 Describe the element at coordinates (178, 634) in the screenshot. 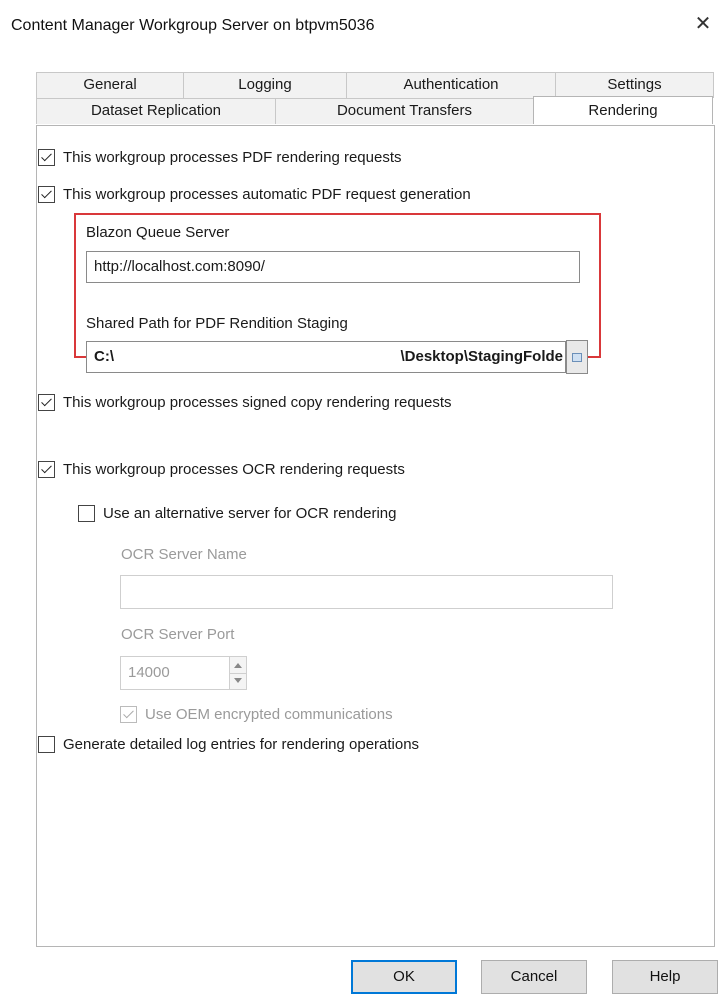

I see `ocr-server-port-label: OCR Server Port` at that location.